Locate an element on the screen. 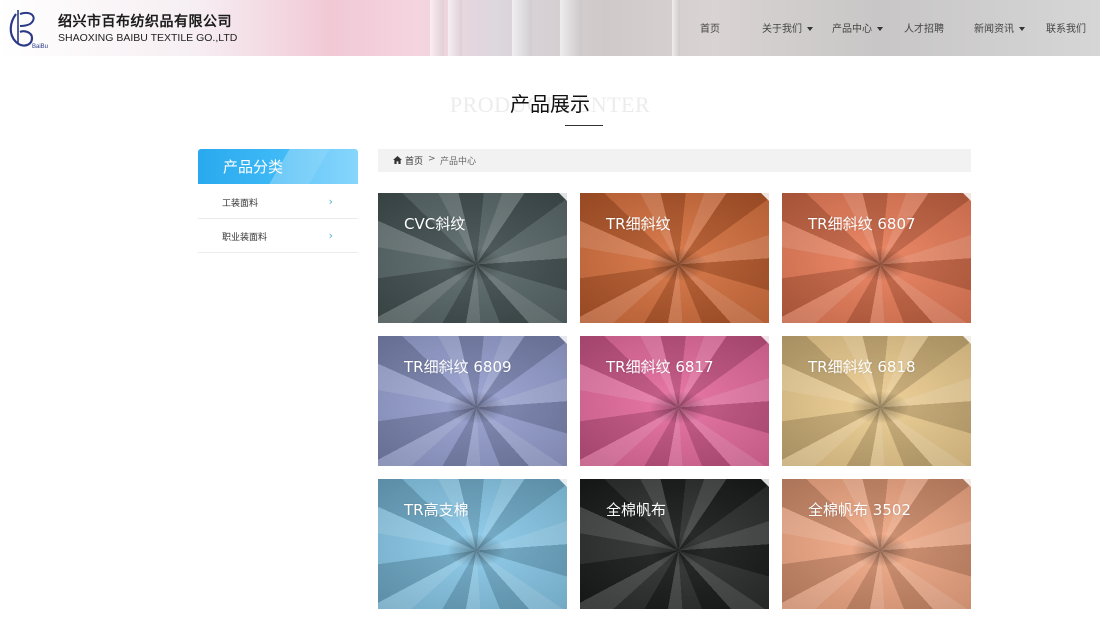 The height and width of the screenshot is (618, 1100). breadcrumb: 首页 > 产品中心 is located at coordinates (674, 160).